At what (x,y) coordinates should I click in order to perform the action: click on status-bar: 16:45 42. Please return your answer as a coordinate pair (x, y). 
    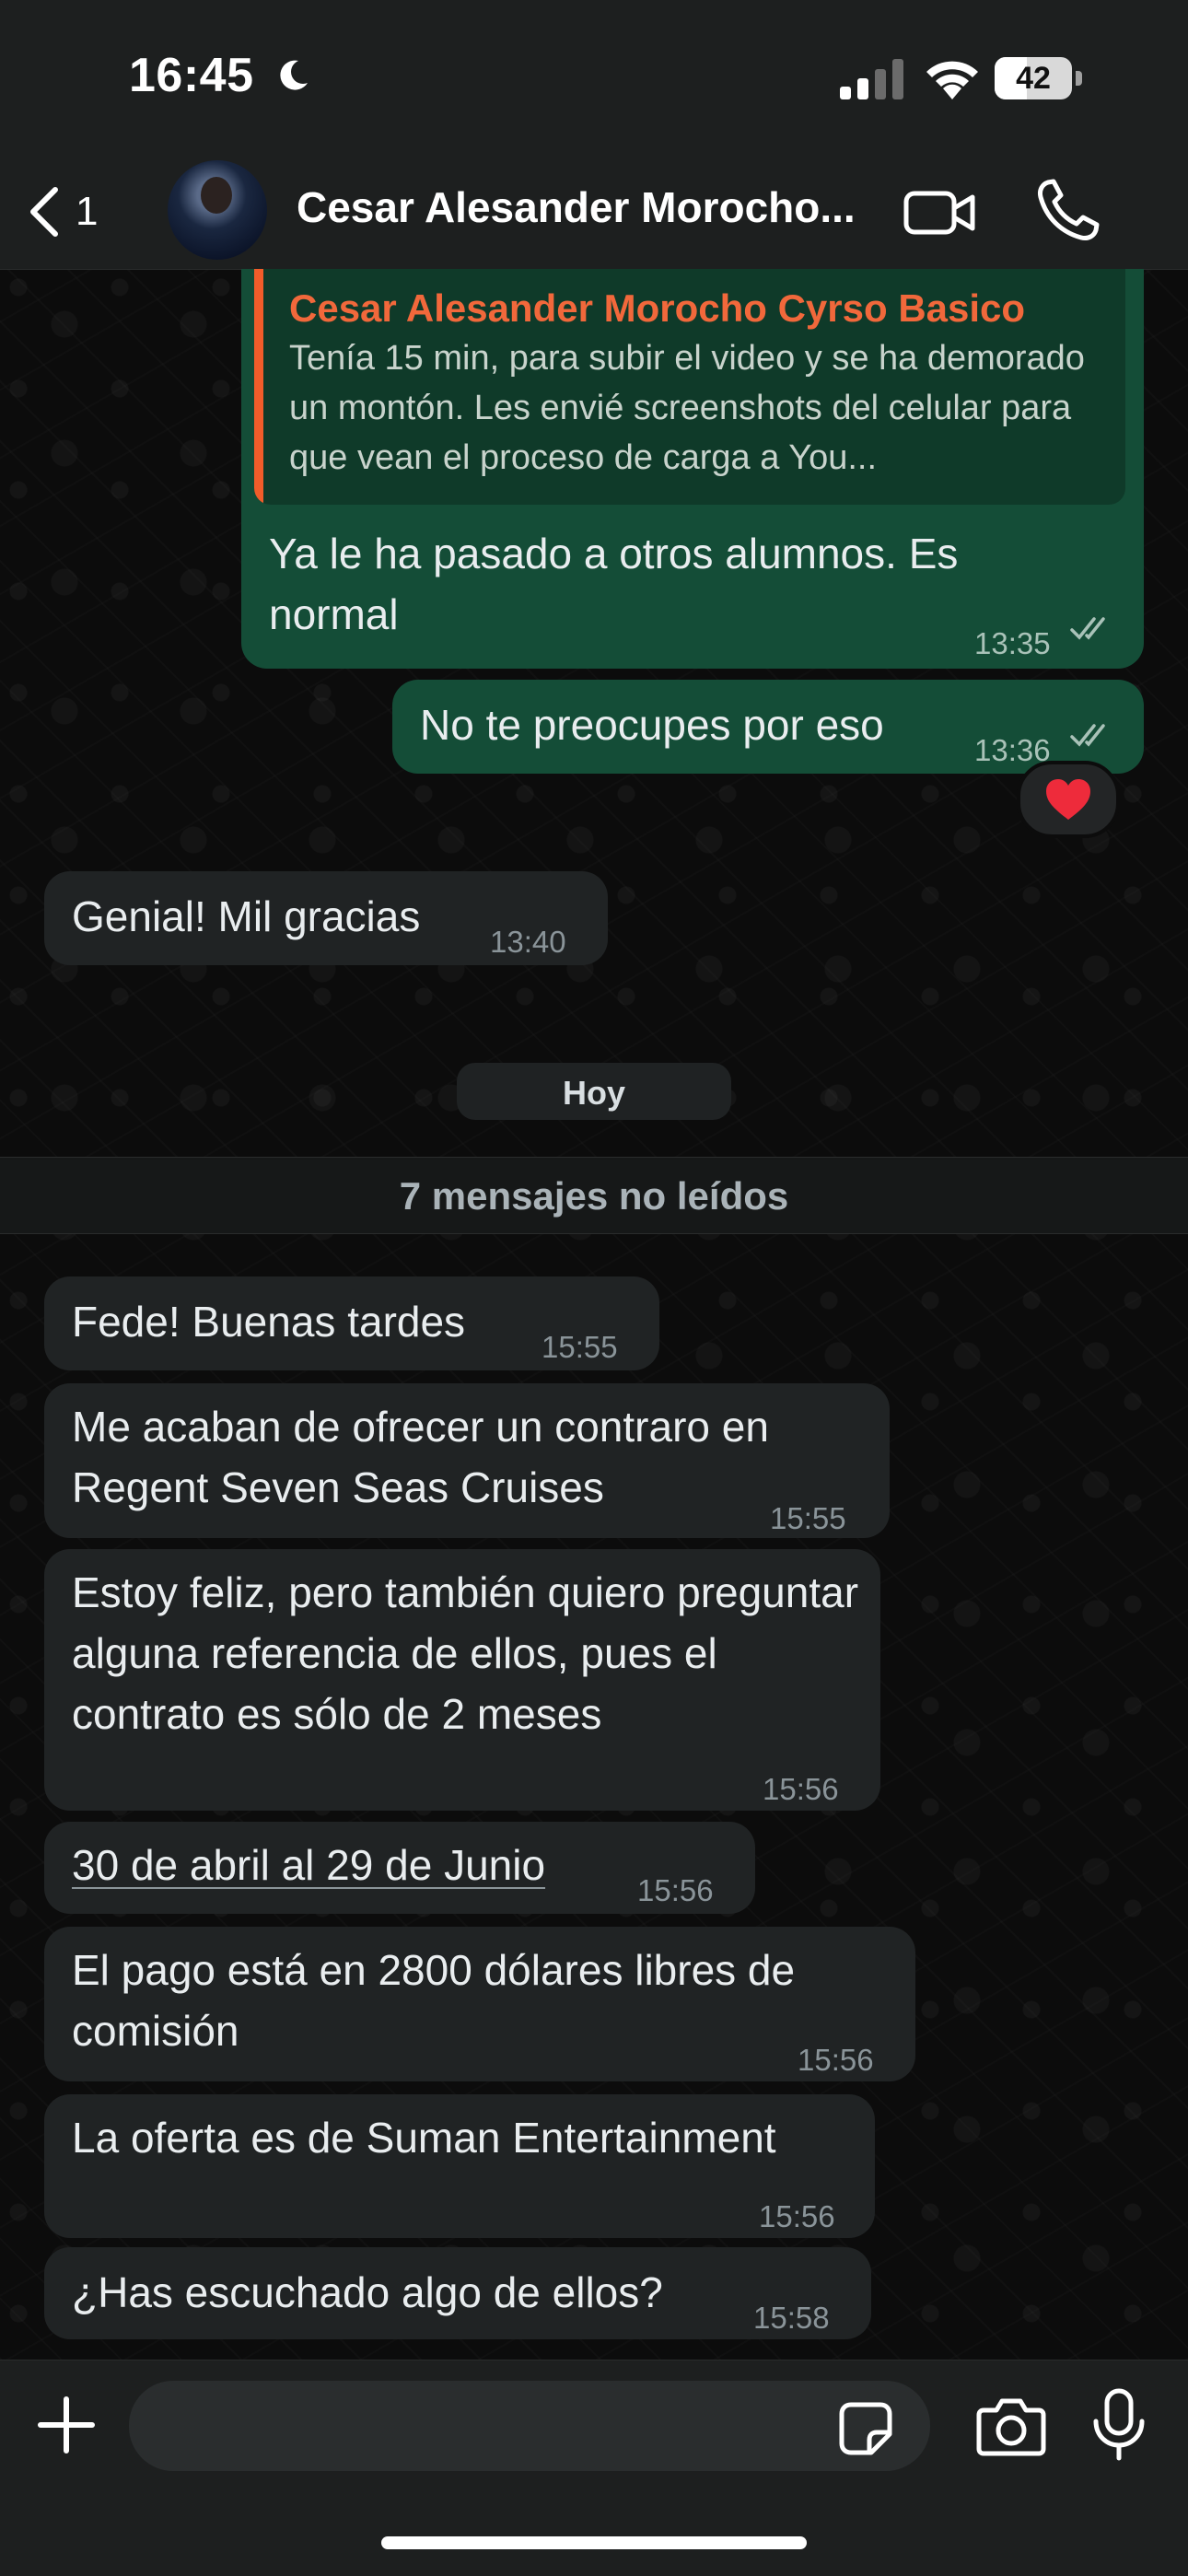
    Looking at the image, I should click on (594, 78).